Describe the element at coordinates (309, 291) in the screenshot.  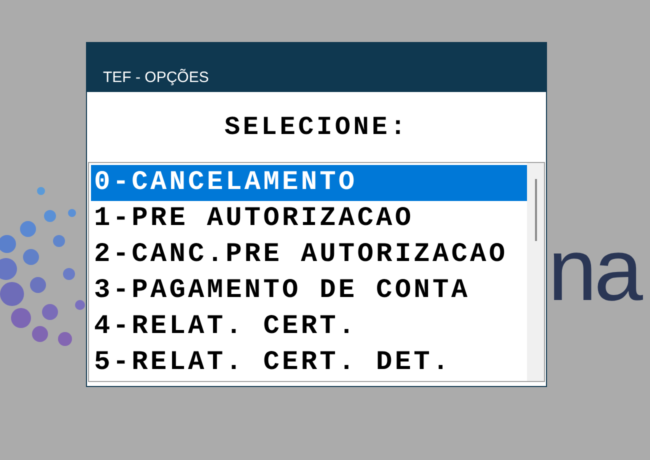
I see `option-item: 3-PAGAMENTO DE CONTA` at that location.